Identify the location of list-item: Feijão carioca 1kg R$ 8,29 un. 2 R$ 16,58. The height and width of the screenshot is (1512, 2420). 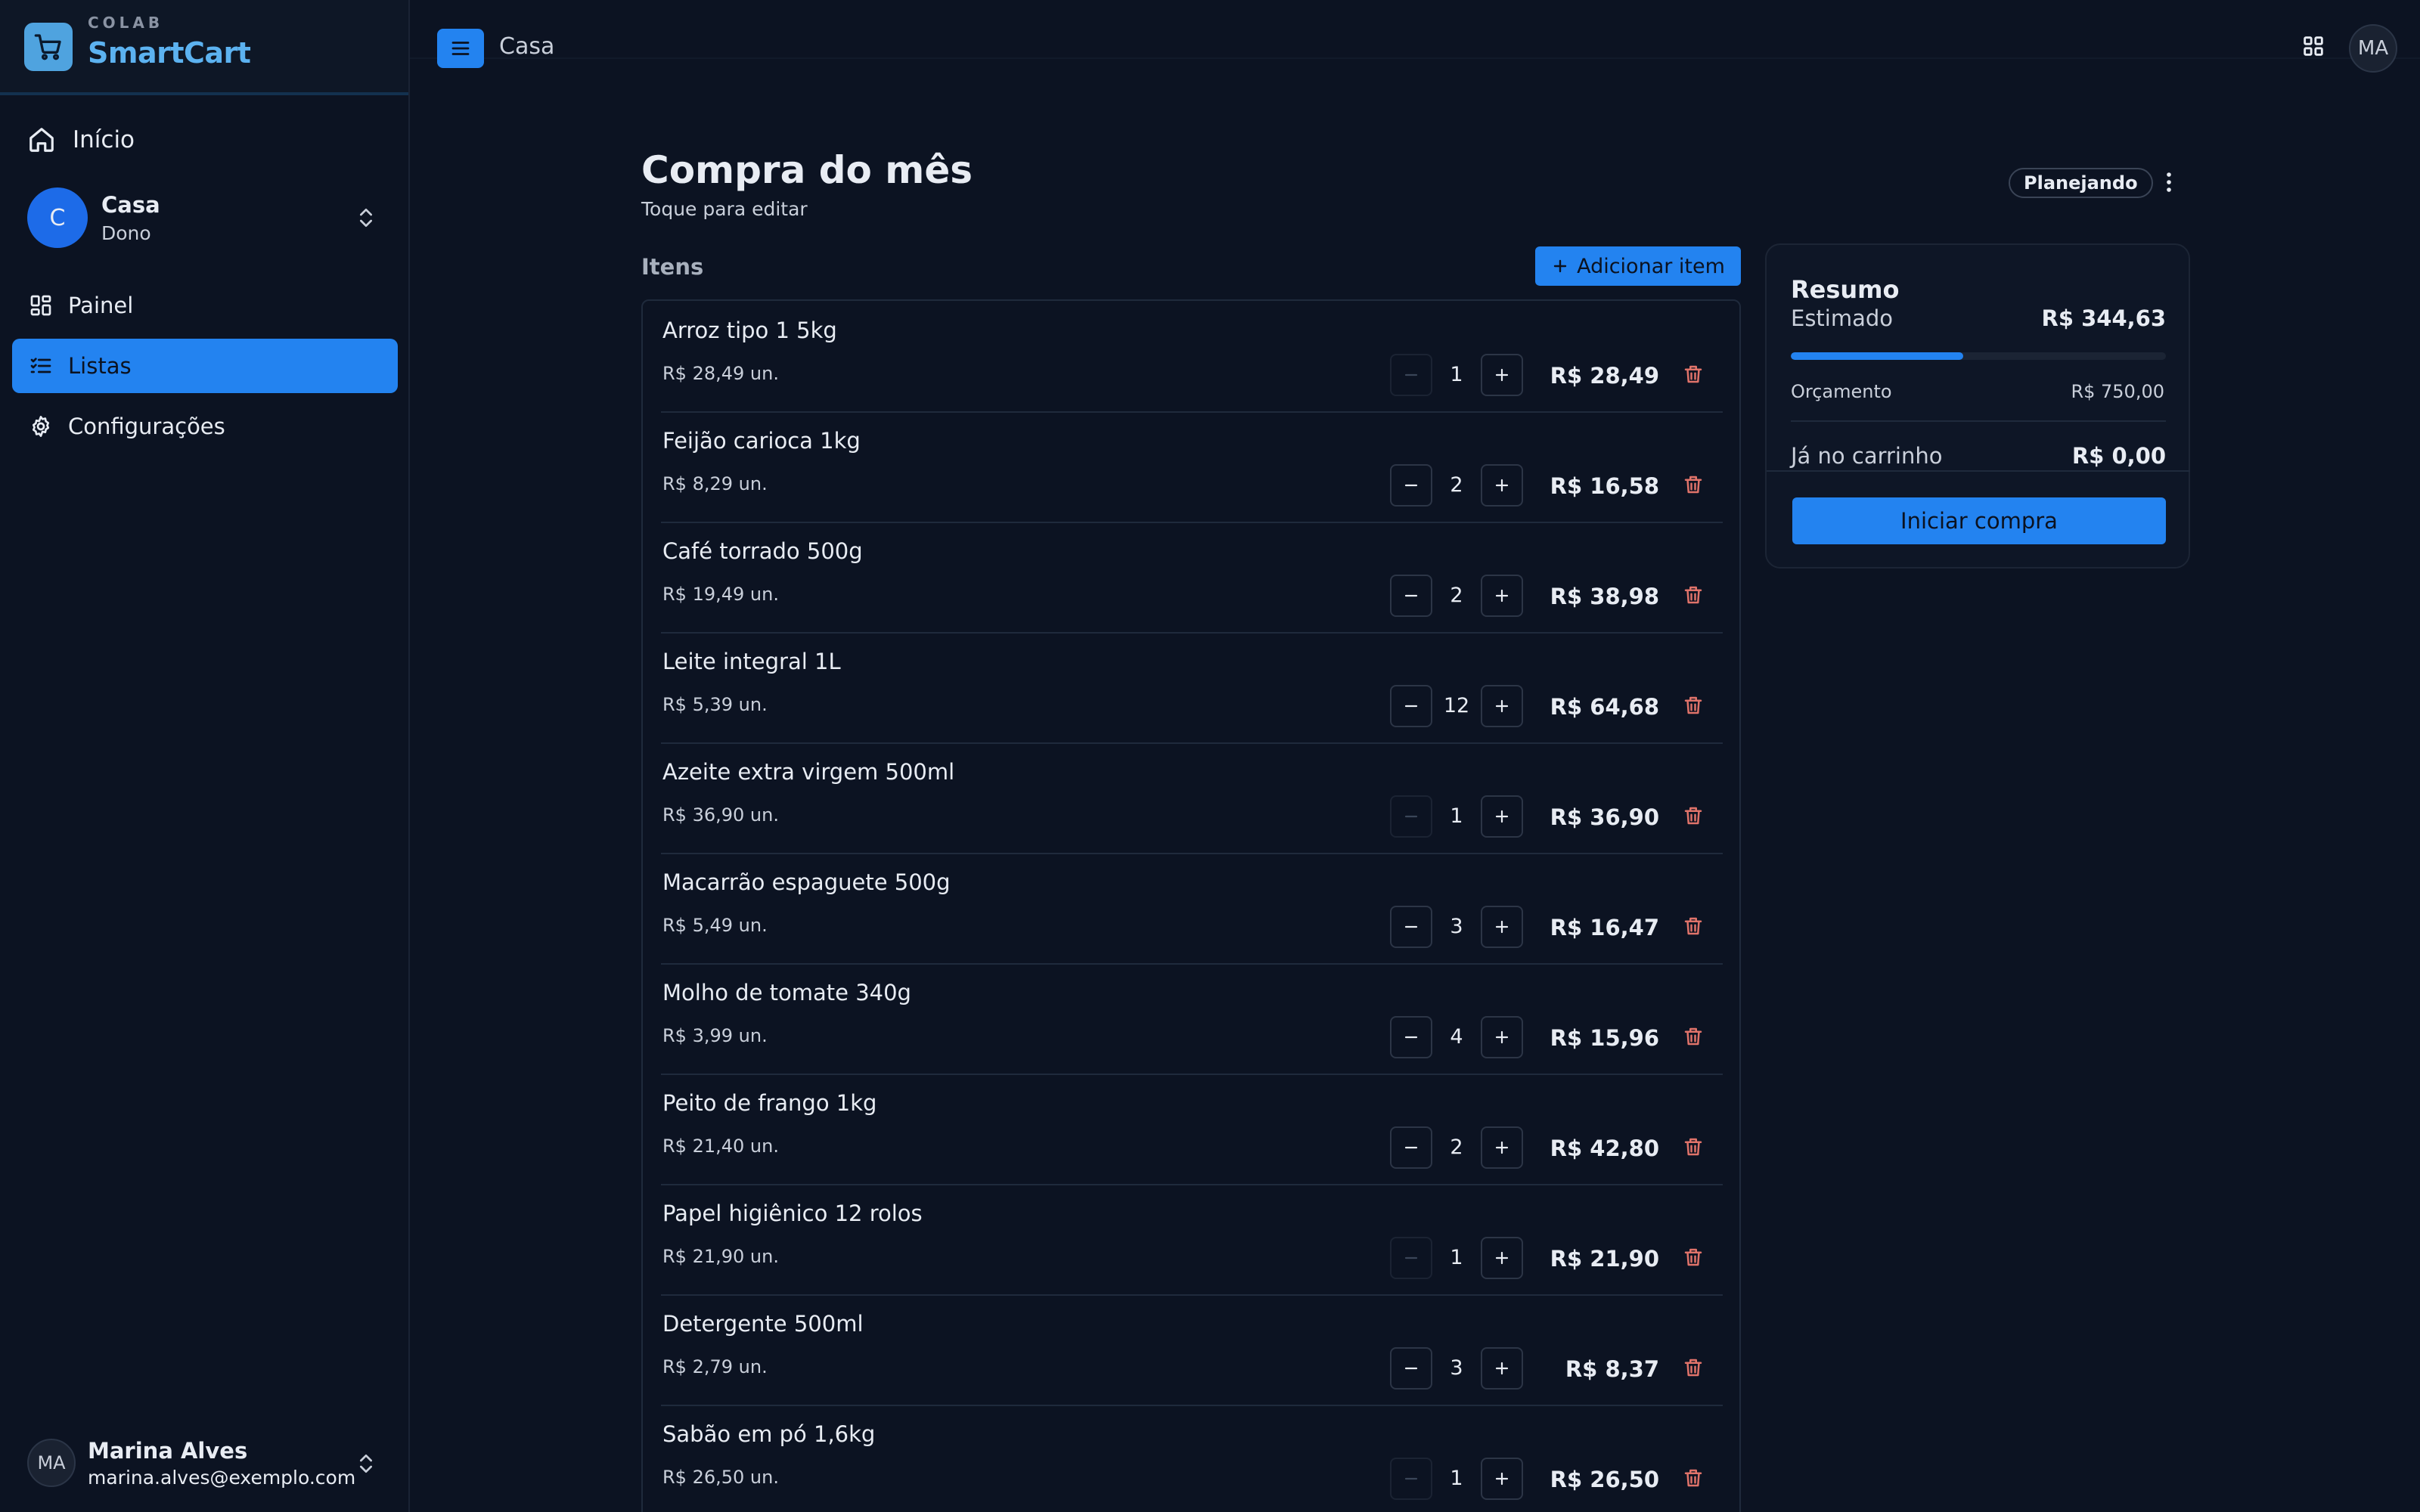
(1192, 468).